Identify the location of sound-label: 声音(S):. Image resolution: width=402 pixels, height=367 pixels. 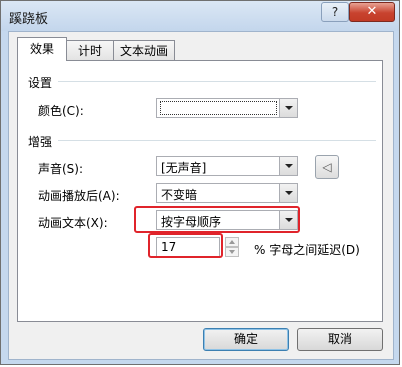
(61, 169).